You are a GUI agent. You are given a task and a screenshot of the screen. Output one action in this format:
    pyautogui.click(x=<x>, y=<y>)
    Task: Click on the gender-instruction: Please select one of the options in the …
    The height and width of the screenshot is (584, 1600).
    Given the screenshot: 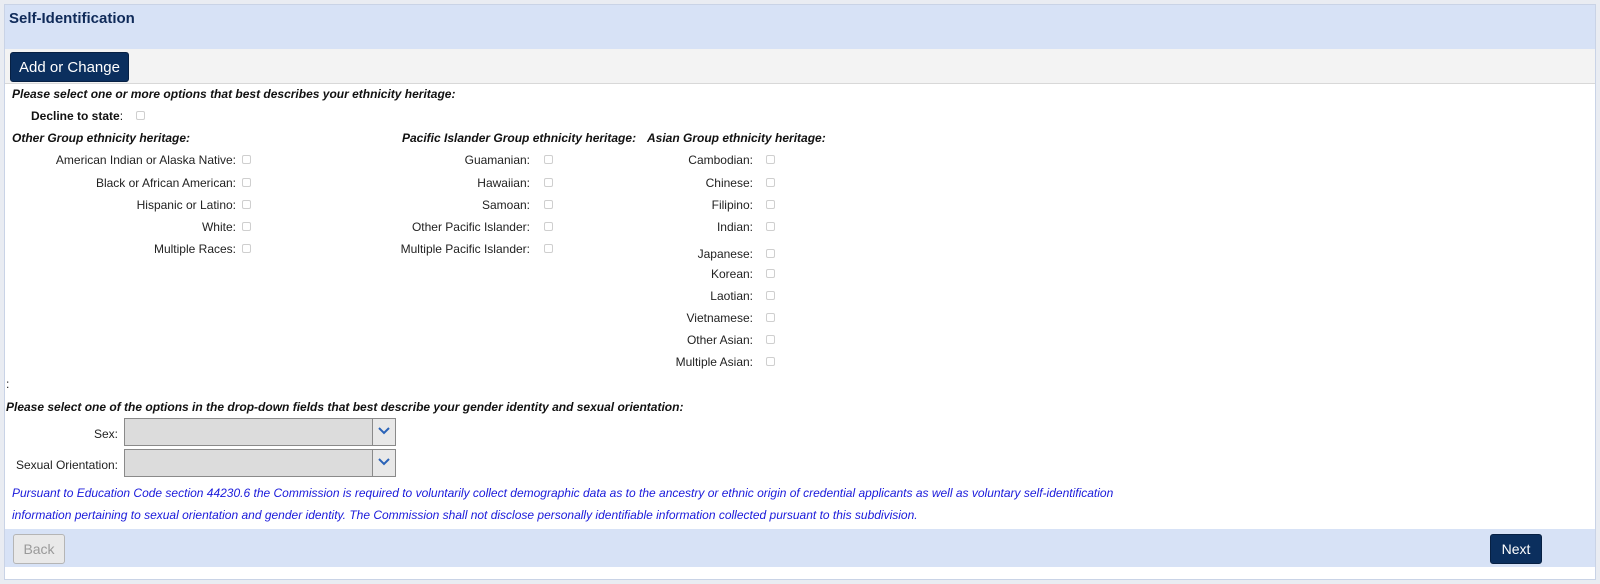 What is the action you would take?
    pyautogui.click(x=345, y=407)
    